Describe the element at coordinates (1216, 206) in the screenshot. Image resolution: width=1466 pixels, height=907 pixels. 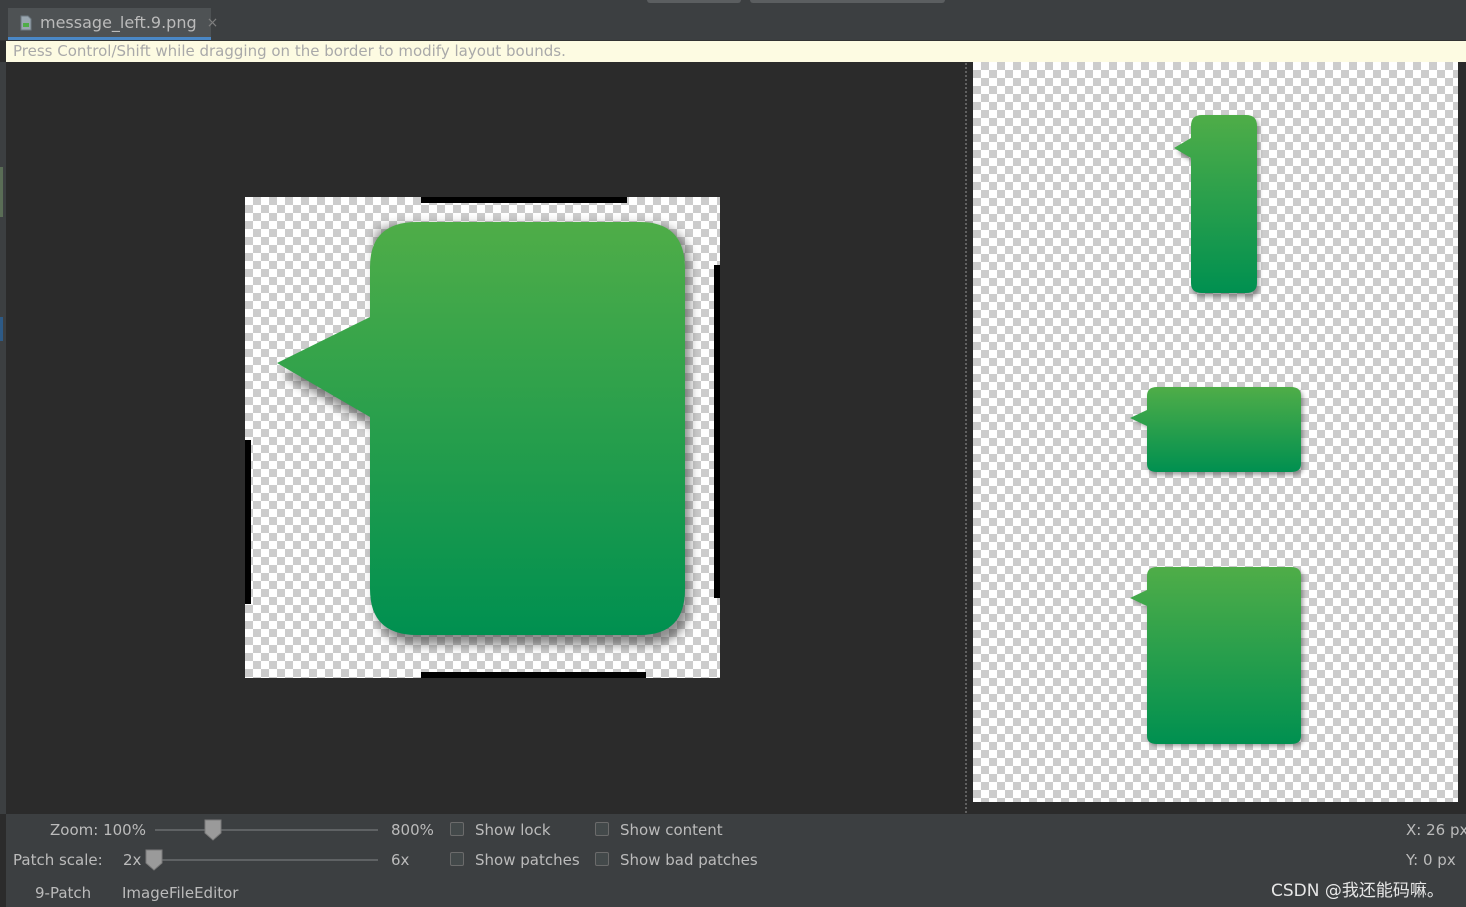
I see `preview-vertical-stretch` at that location.